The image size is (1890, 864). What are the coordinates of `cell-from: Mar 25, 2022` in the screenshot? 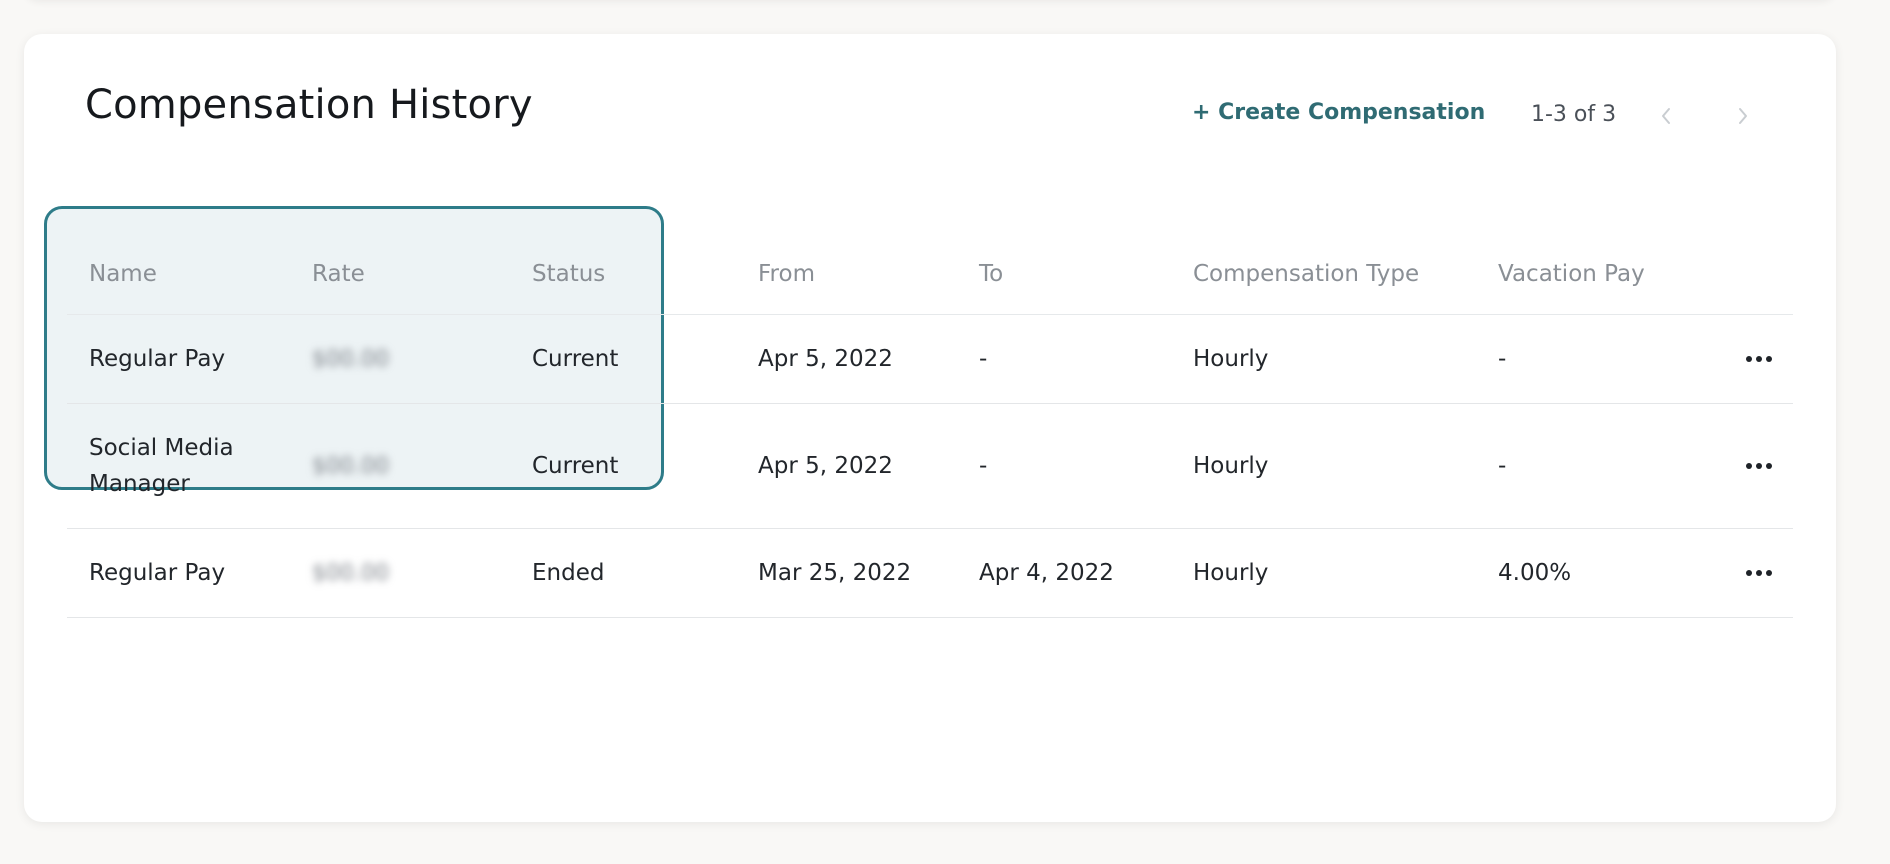 It's located at (835, 573).